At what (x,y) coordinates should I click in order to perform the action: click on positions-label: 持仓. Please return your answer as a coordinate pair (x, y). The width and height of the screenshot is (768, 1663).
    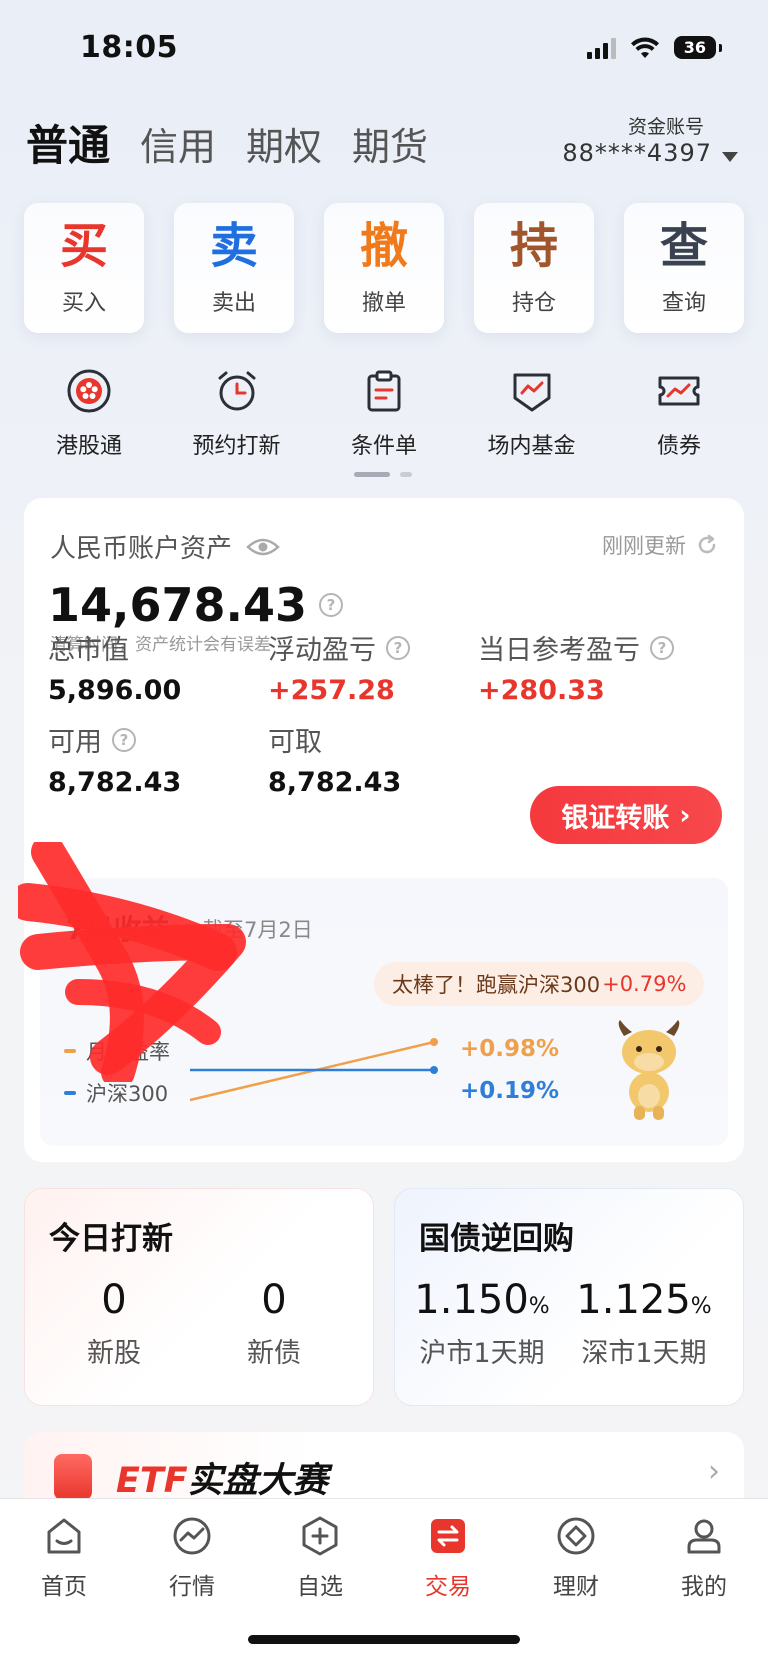
    Looking at the image, I should click on (533, 303).